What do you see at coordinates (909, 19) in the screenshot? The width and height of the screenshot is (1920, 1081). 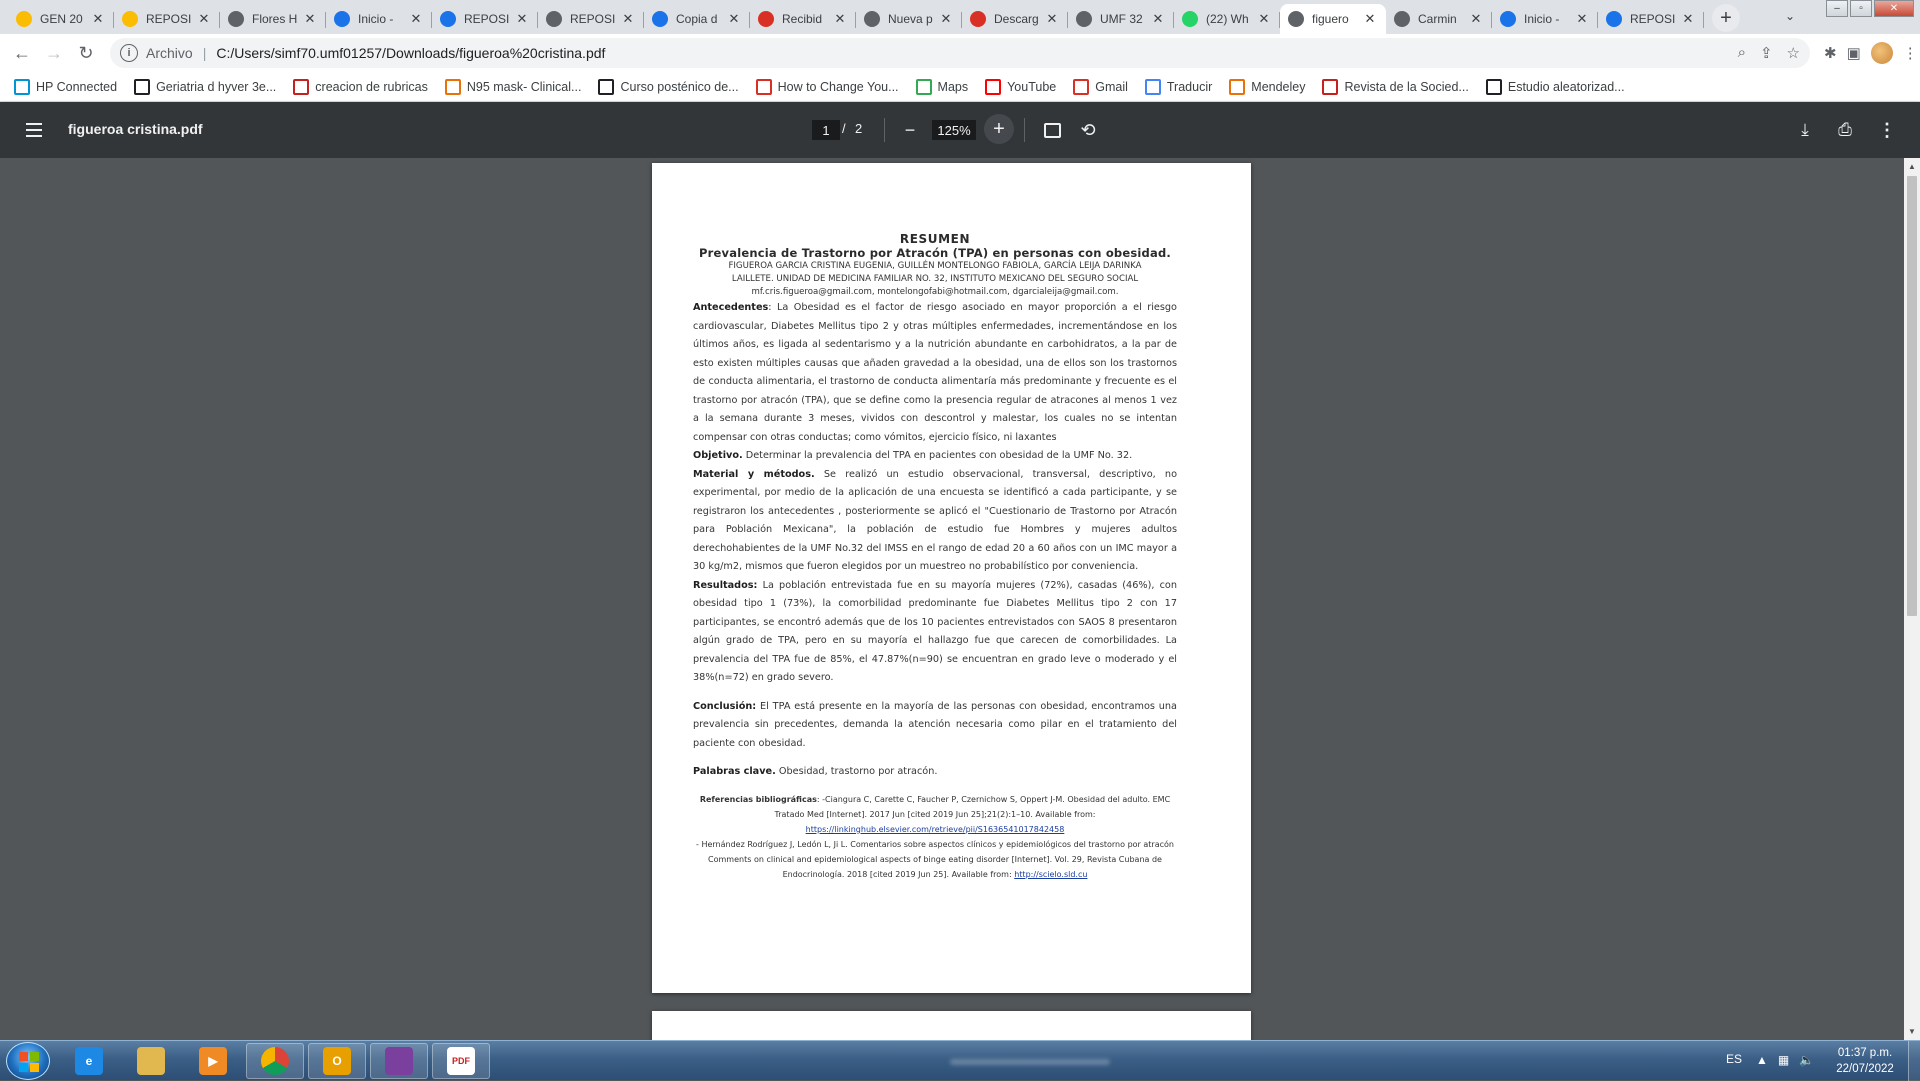 I see `browser-tab: Nueva p ✕` at bounding box center [909, 19].